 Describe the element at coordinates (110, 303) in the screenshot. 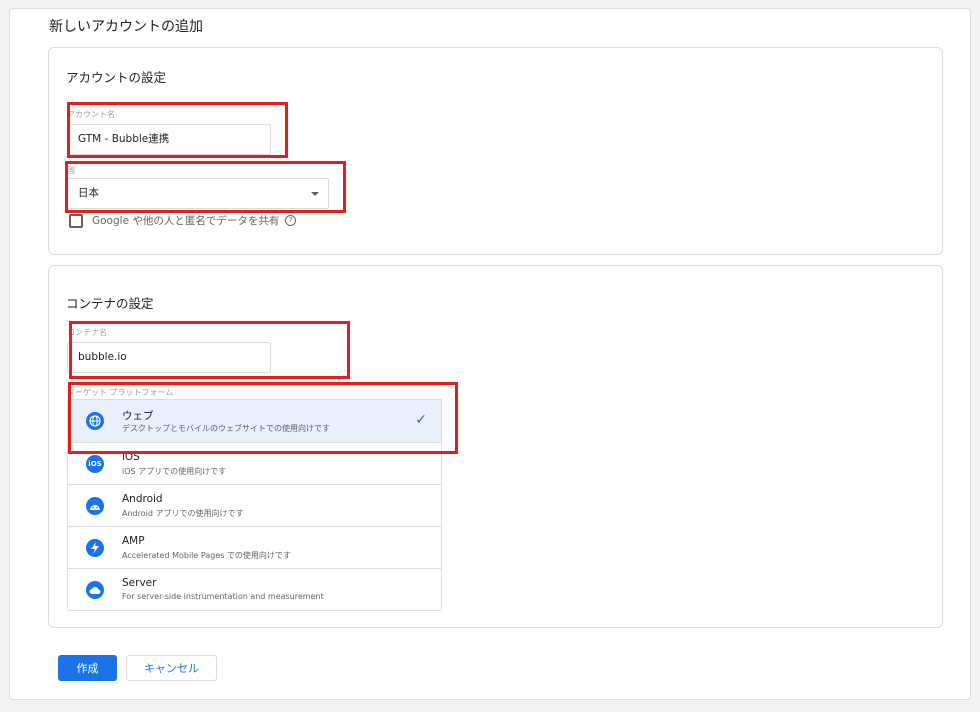

I see `container-settings-title: コンテナの設定` at that location.